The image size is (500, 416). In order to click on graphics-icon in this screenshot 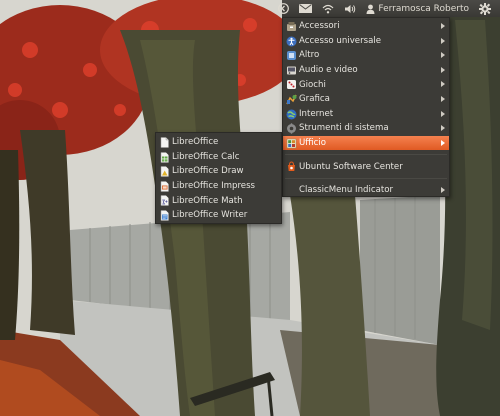, I will do `click(291, 99)`.